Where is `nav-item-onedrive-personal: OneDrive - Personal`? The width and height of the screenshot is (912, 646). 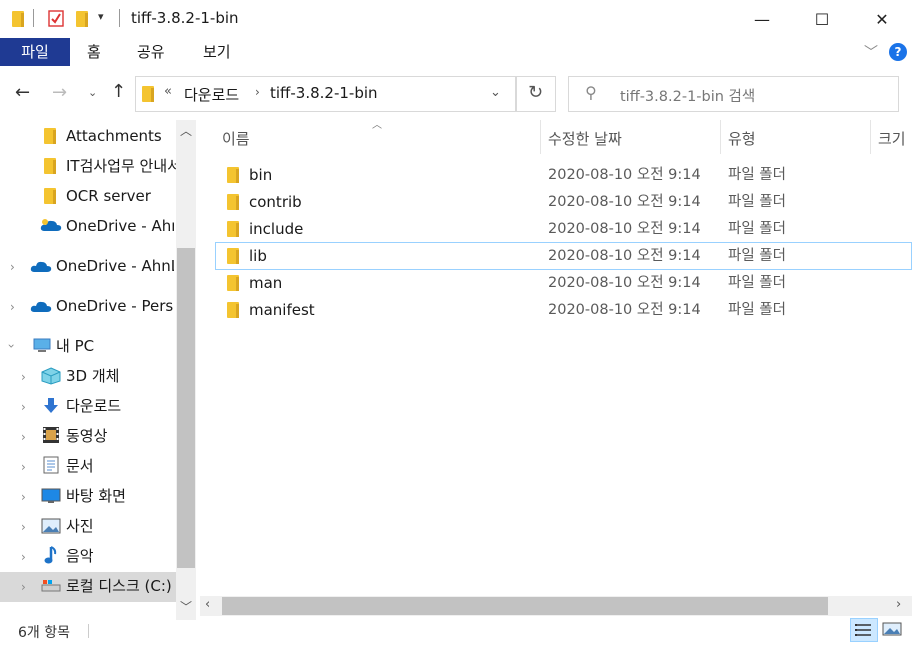
nav-item-onedrive-personal: OneDrive - Personal is located at coordinates (115, 306).